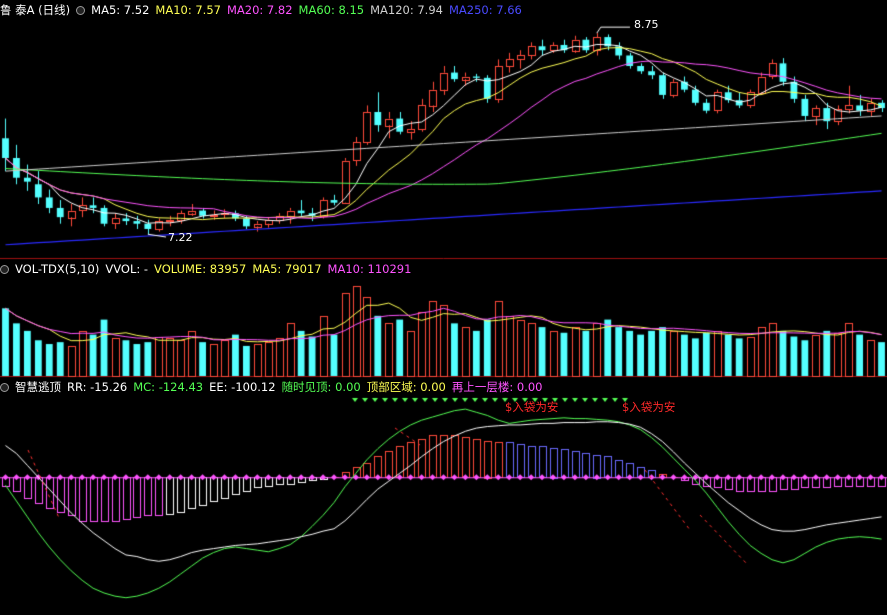 Image resolution: width=887 pixels, height=615 pixels. Describe the element at coordinates (649, 407) in the screenshot. I see `sell-signal-label-2: $入袋为安` at that location.